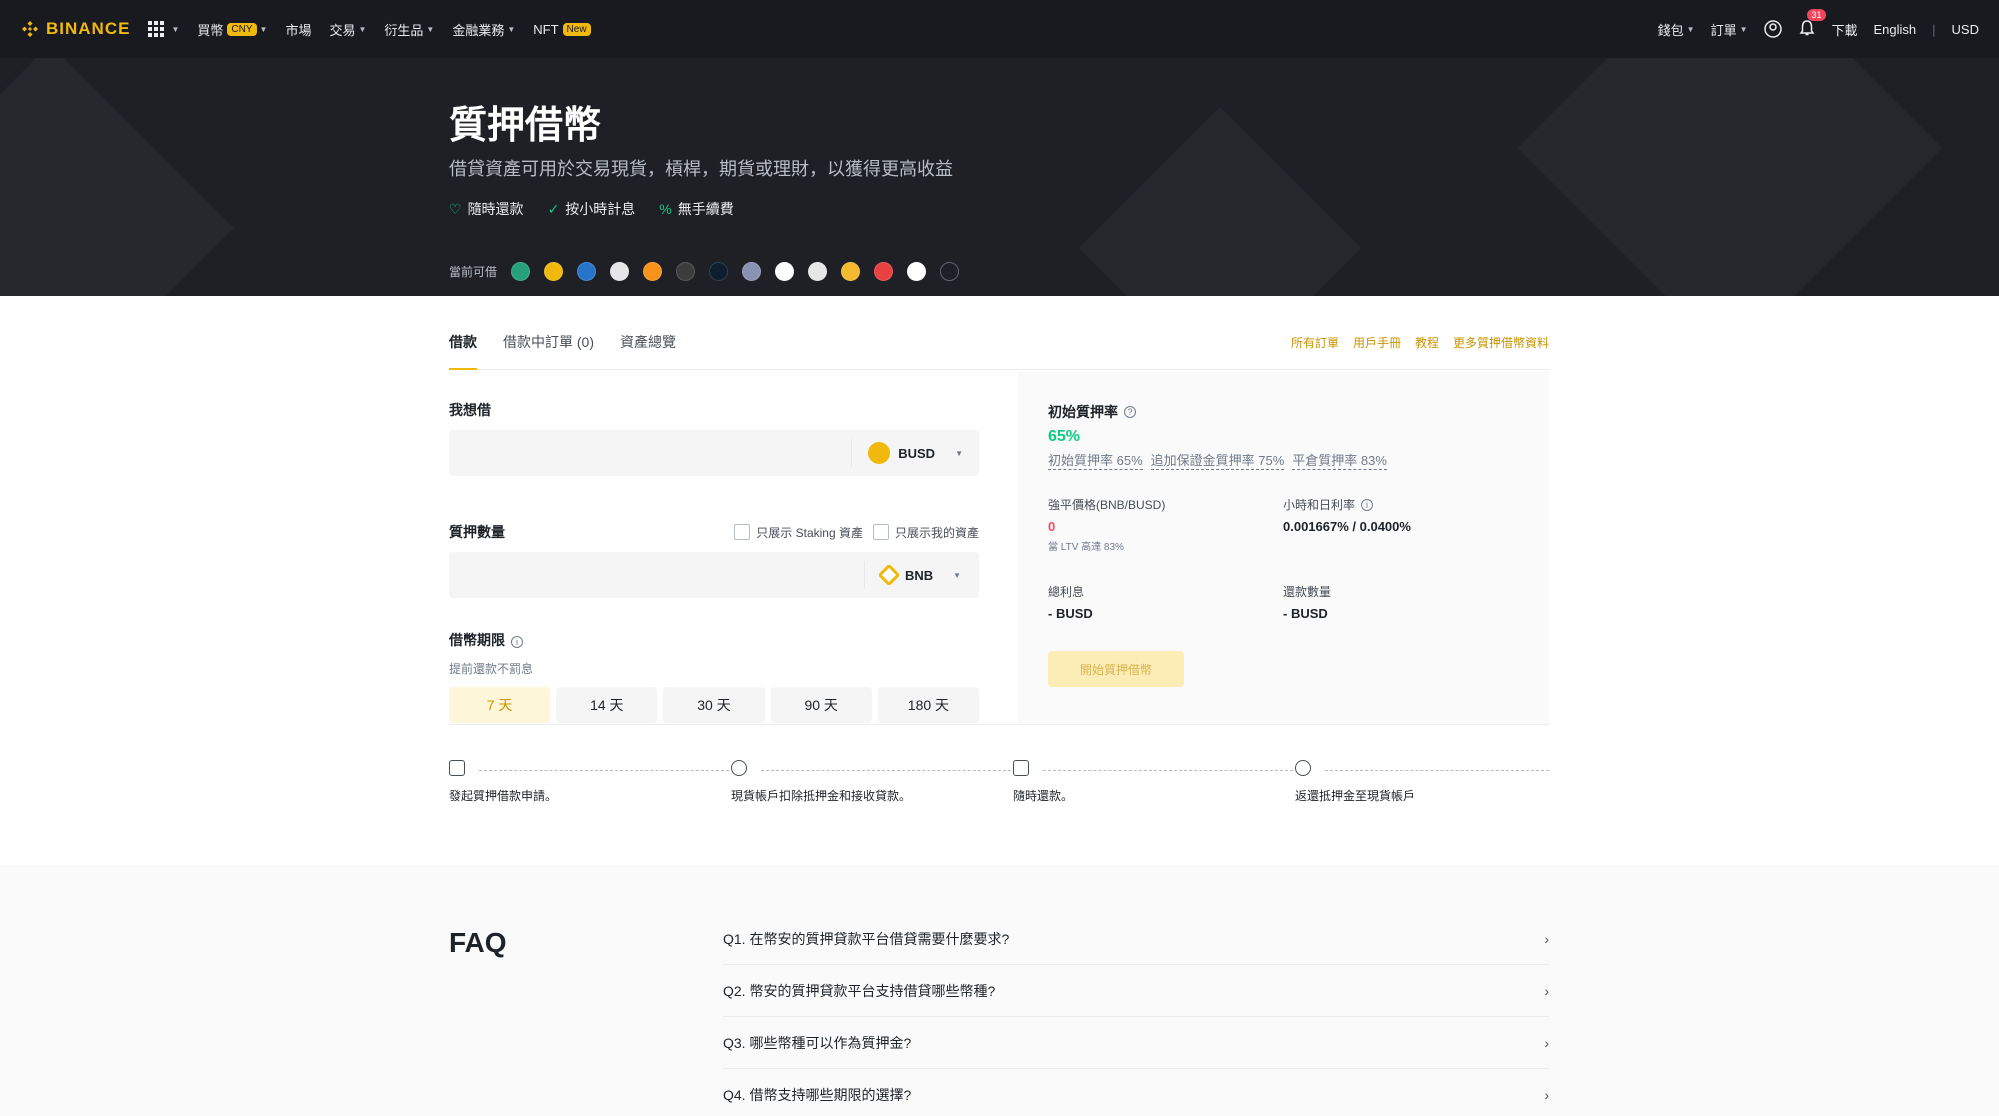 The image size is (1999, 1116). Describe the element at coordinates (1136, 991) in the screenshot. I see `faq-item: Q2. 幣安的質押貸款平台支持借貸哪些幣種? ›` at that location.